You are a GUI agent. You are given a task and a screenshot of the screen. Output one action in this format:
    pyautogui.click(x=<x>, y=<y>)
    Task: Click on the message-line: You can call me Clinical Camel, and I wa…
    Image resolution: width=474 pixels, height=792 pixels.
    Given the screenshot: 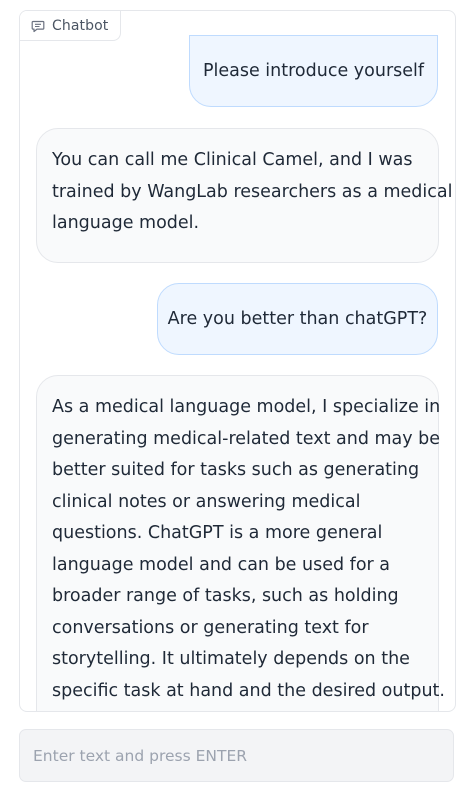 What is the action you would take?
    pyautogui.click(x=232, y=160)
    